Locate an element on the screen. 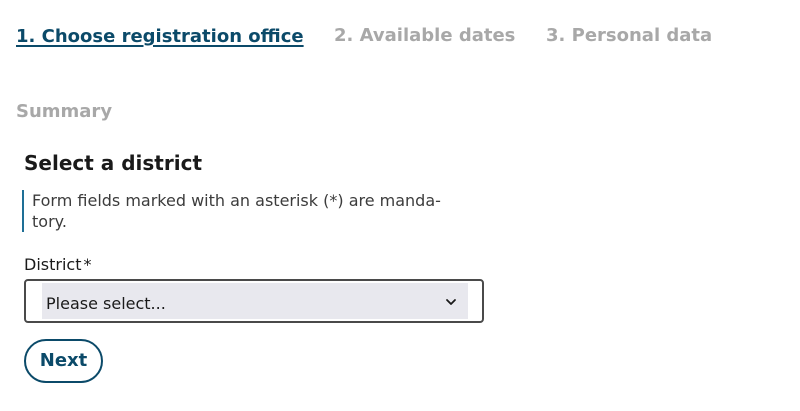 The height and width of the screenshot is (411, 800). step-choose-registration-office: 1. Choose registration office is located at coordinates (160, 37).